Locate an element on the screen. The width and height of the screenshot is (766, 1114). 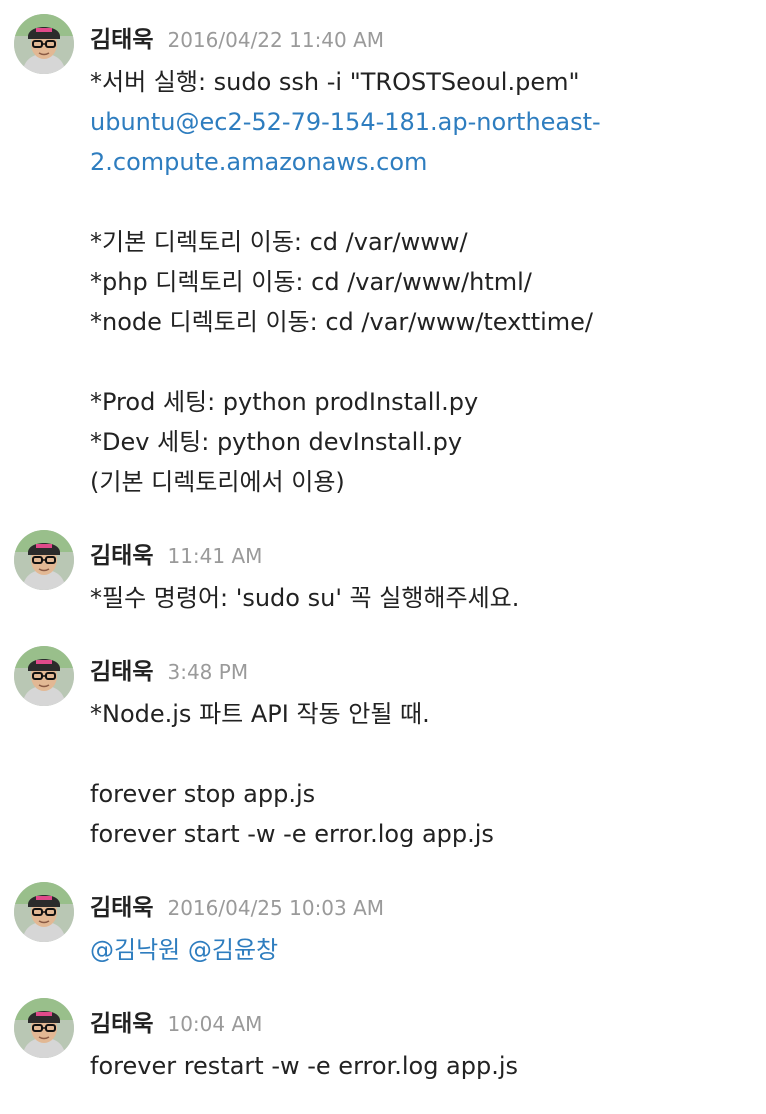
message-line: (기본 디렉토리에서 이용) is located at coordinates (217, 482).